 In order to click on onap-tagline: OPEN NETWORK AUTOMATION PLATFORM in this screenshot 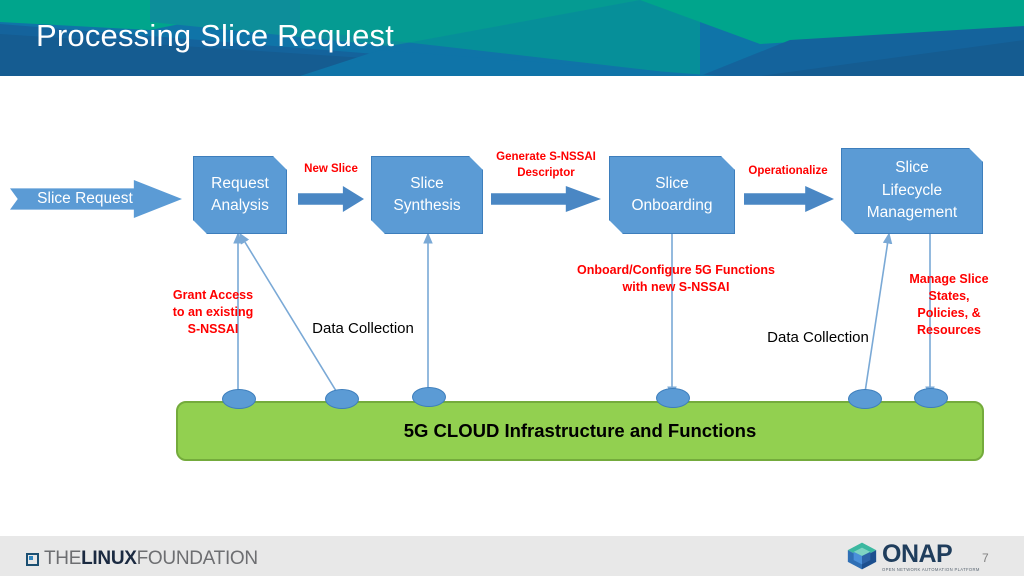, I will do `click(931, 569)`.